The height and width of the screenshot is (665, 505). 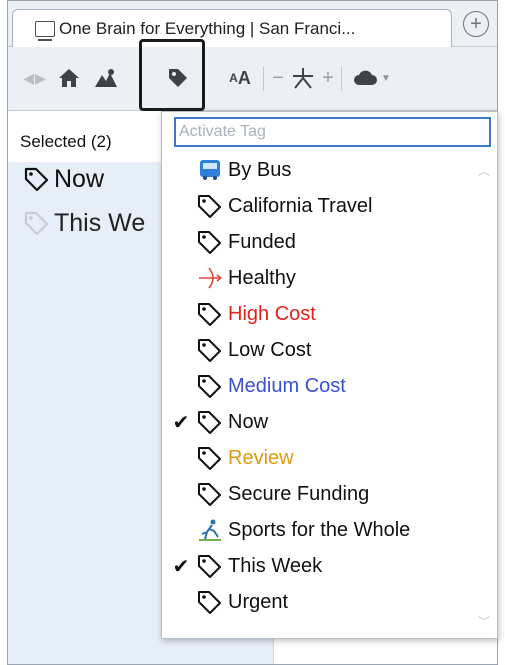 What do you see at coordinates (322, 422) in the screenshot?
I see `tag-menu-item: ✔ Now` at bounding box center [322, 422].